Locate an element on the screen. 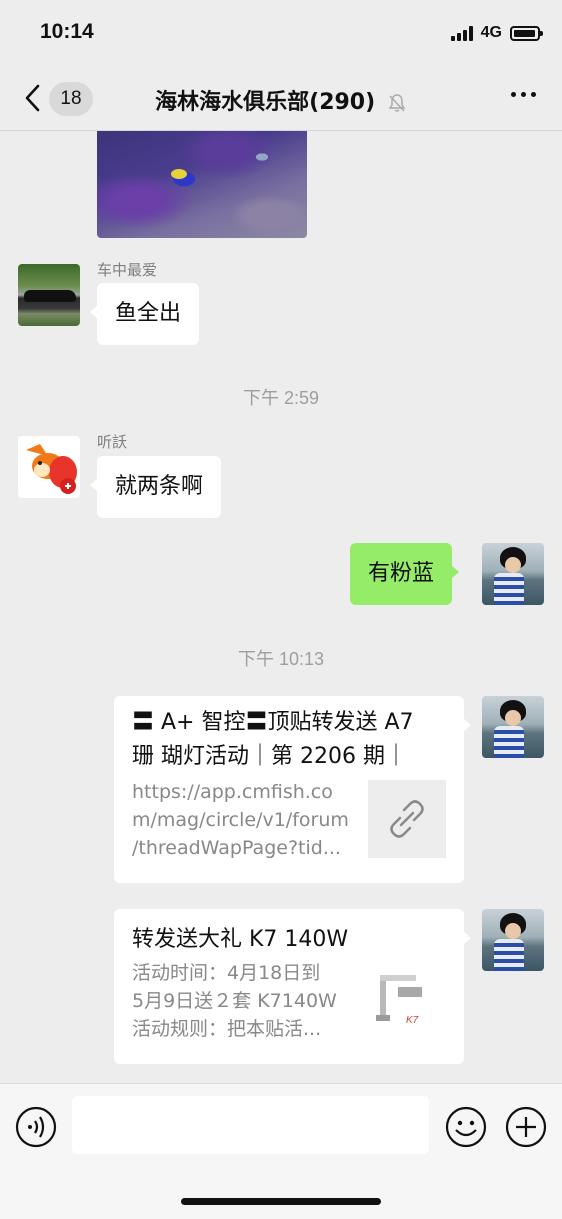 The width and height of the screenshot is (562, 1219). mute-icon is located at coordinates (397, 103).